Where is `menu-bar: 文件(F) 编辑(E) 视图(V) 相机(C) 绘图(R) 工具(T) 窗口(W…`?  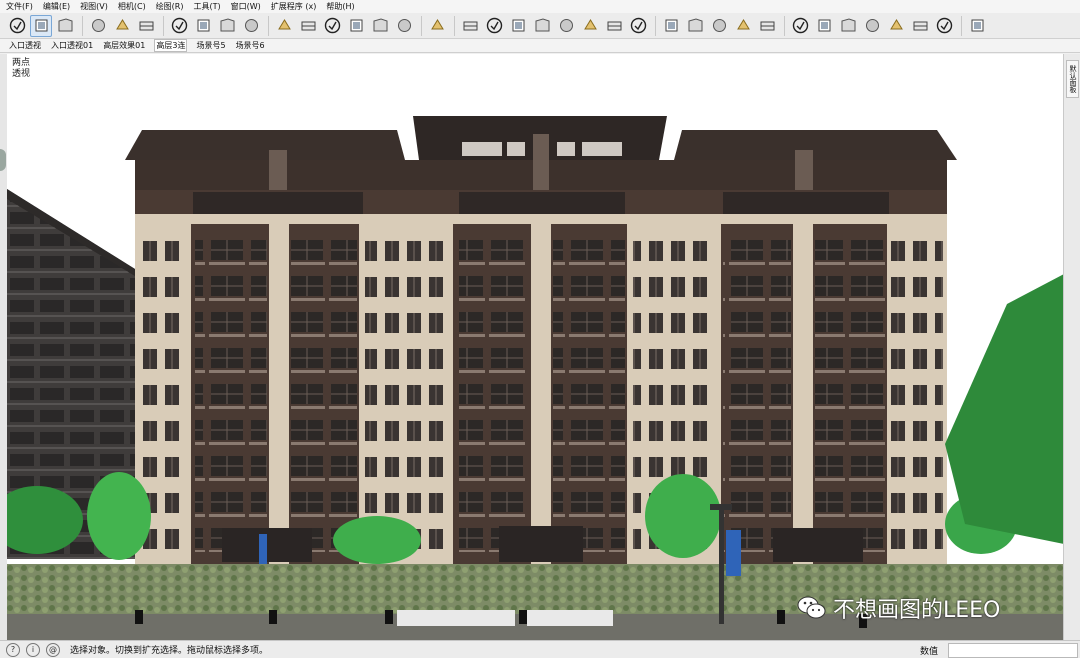
menu-bar: 文件(F) 编辑(E) 视图(V) 相机(C) 绘图(R) 工具(T) 窗口(W… is located at coordinates (540, 6).